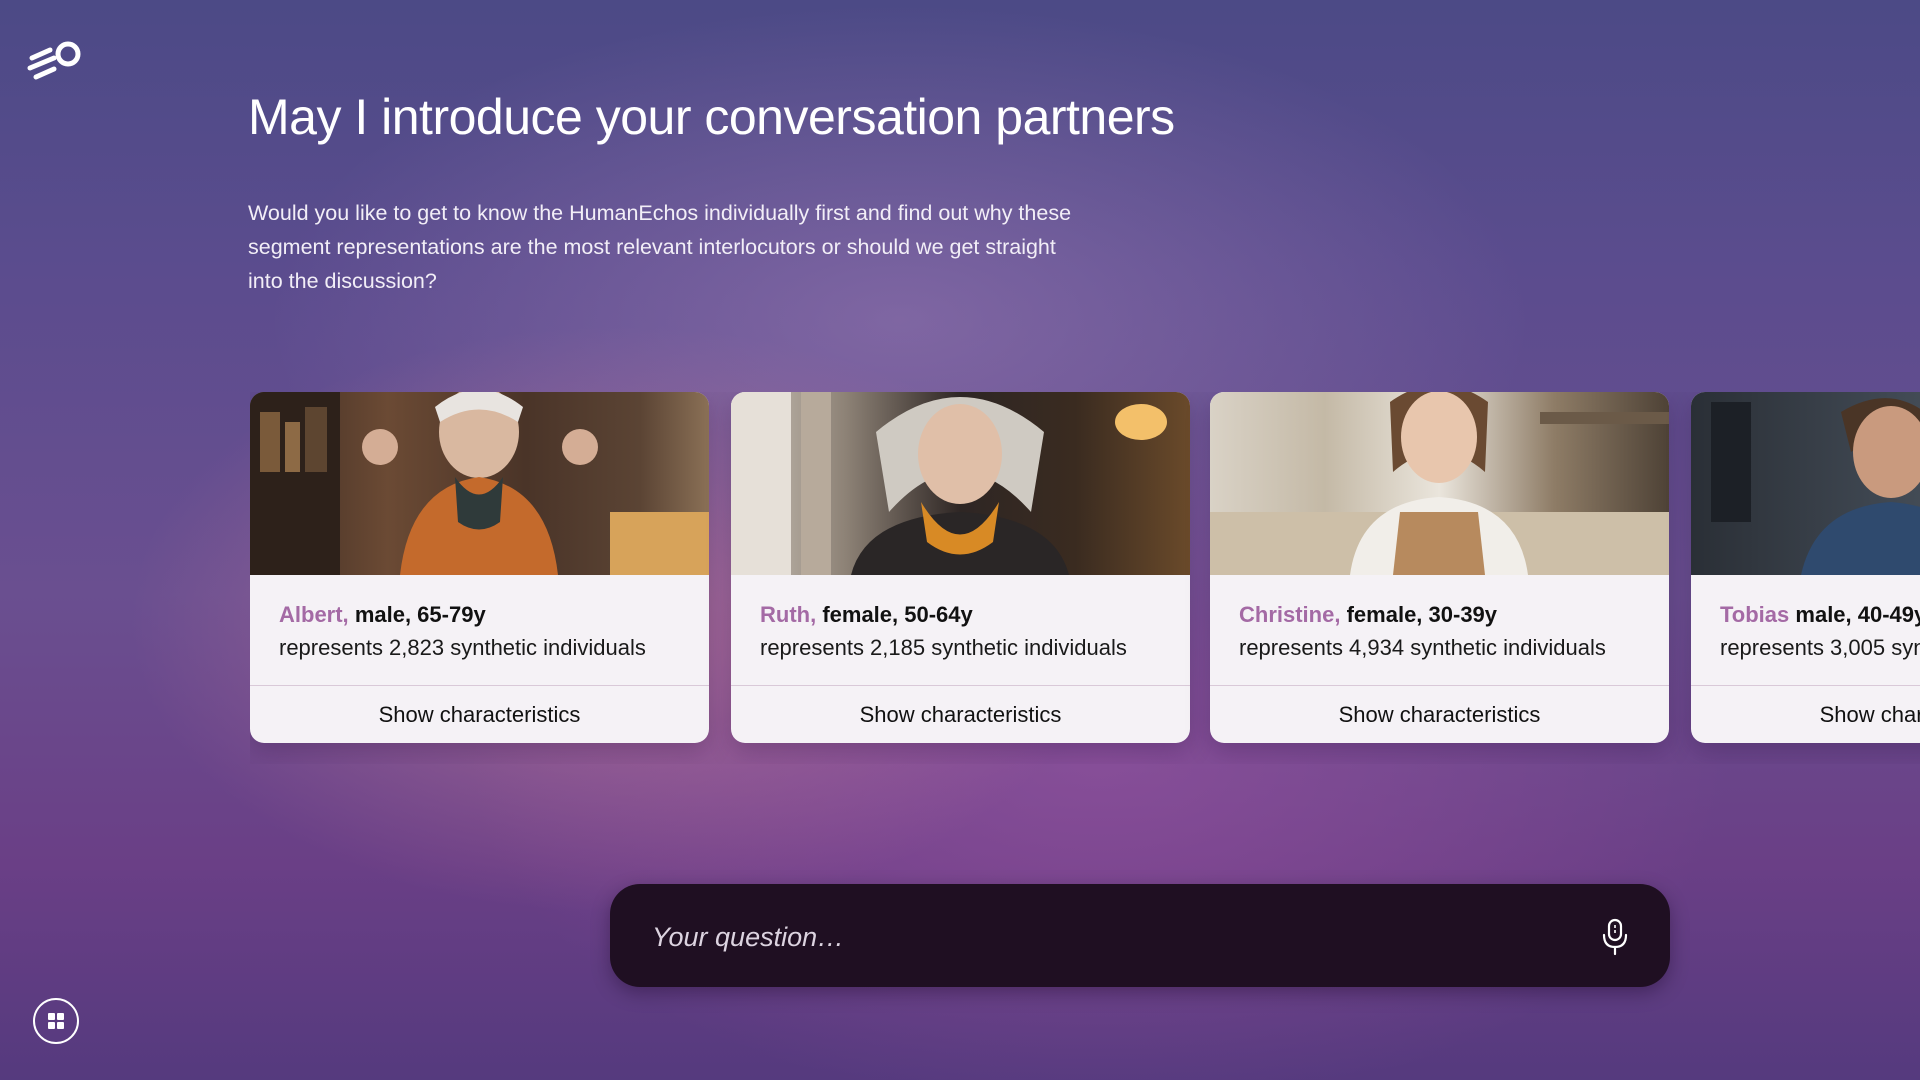 This screenshot has width=1920, height=1080. Describe the element at coordinates (314, 614) in the screenshot. I see `persona-name: Albert,` at that location.